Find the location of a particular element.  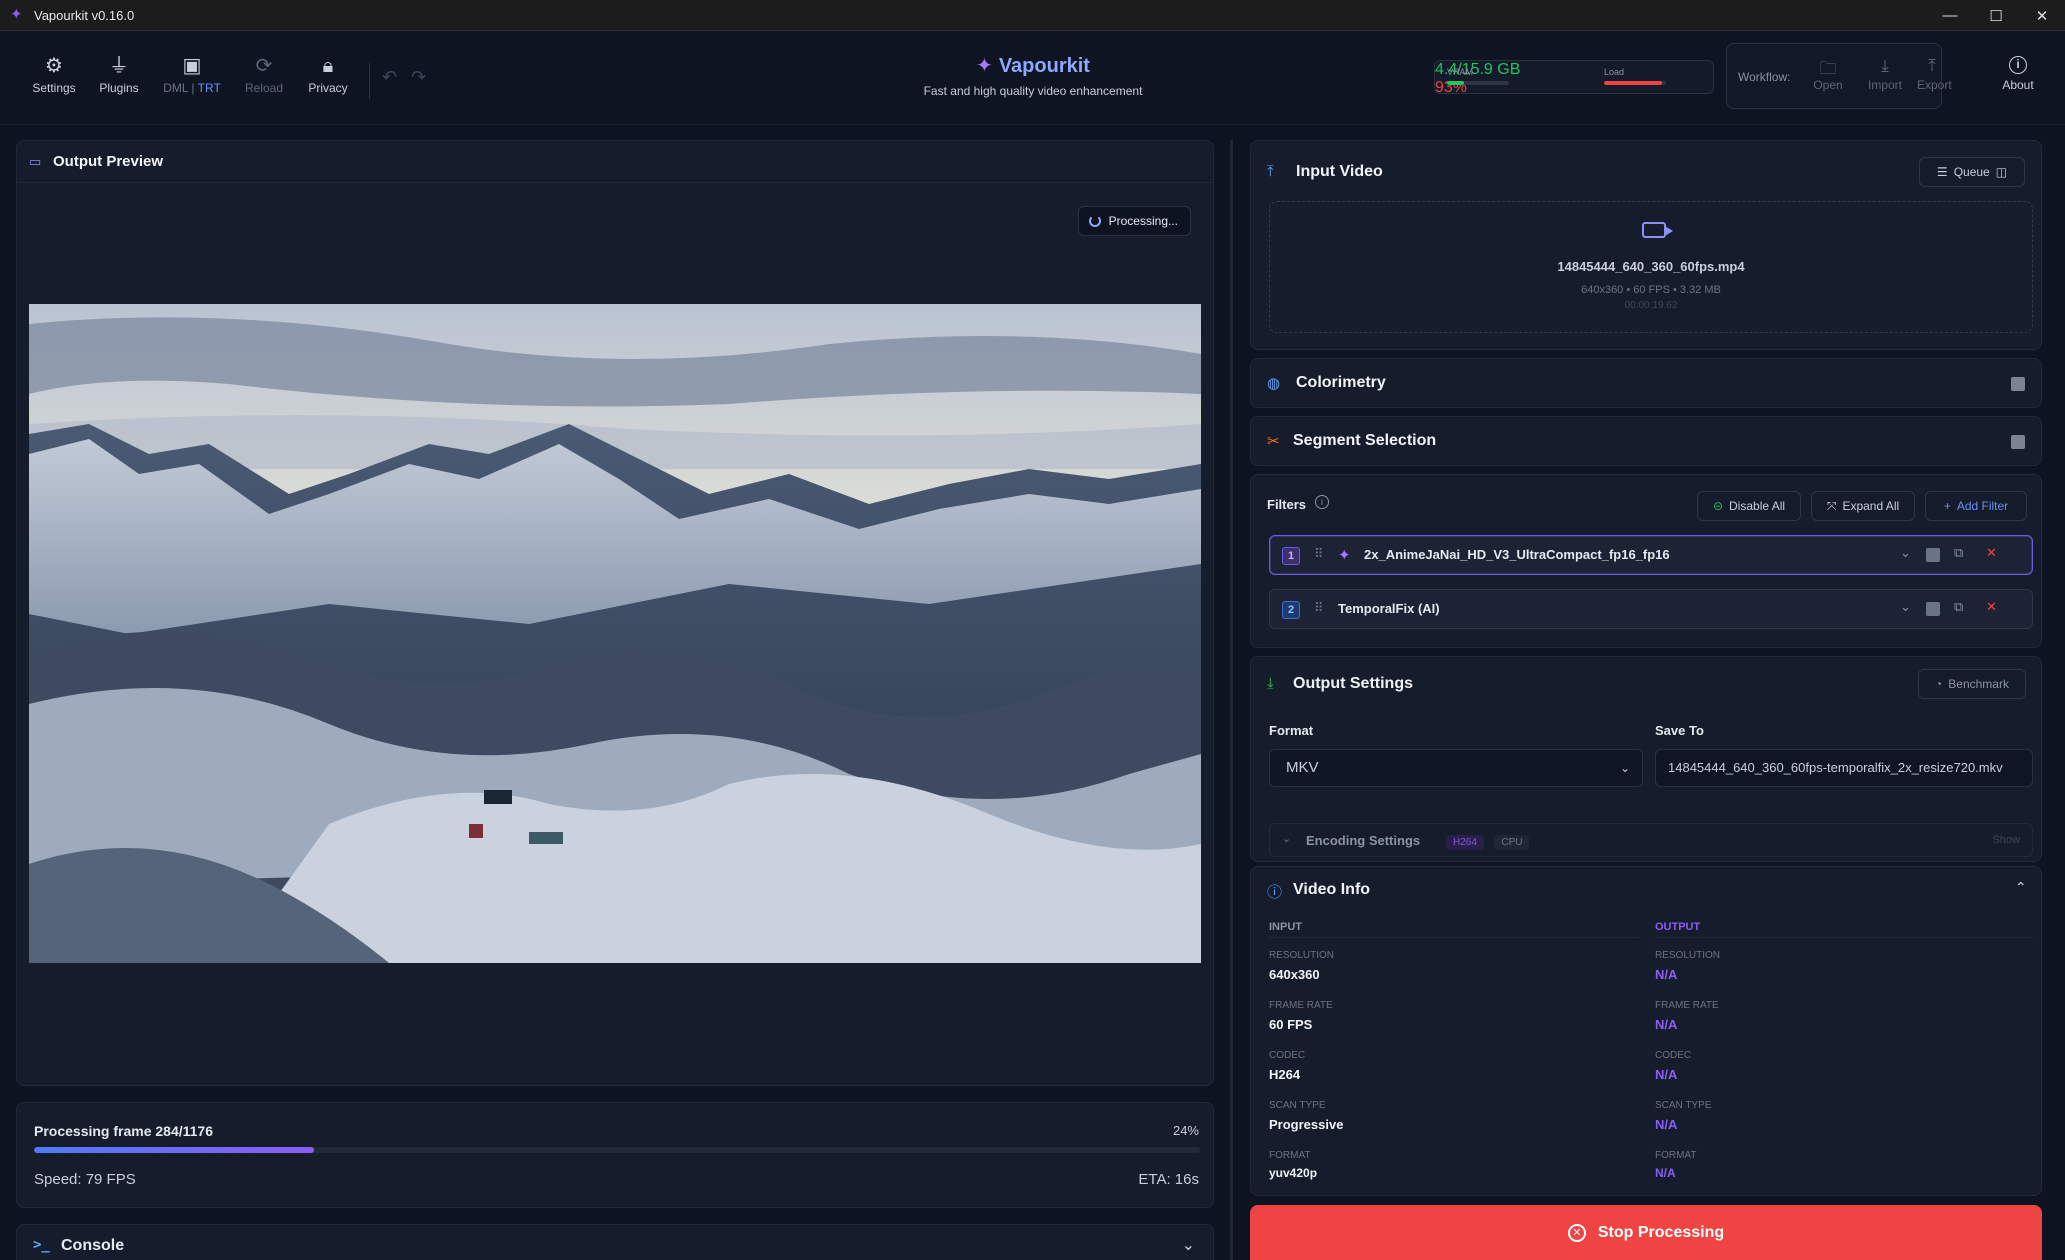

output-codec: N/A is located at coordinates (1666, 1074).